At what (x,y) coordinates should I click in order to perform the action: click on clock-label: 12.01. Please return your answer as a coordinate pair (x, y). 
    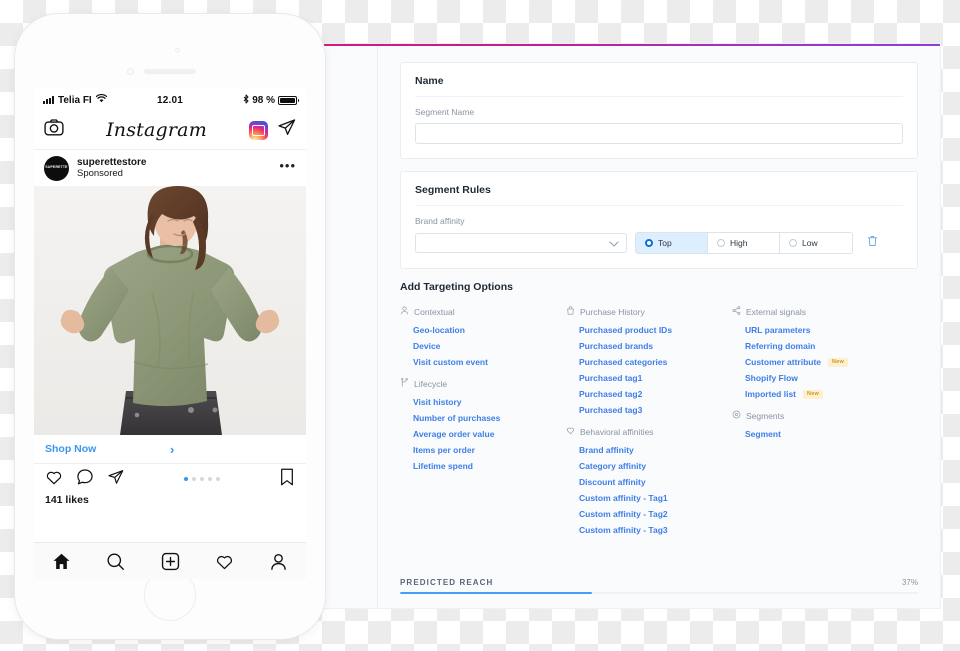
    Looking at the image, I should click on (170, 100).